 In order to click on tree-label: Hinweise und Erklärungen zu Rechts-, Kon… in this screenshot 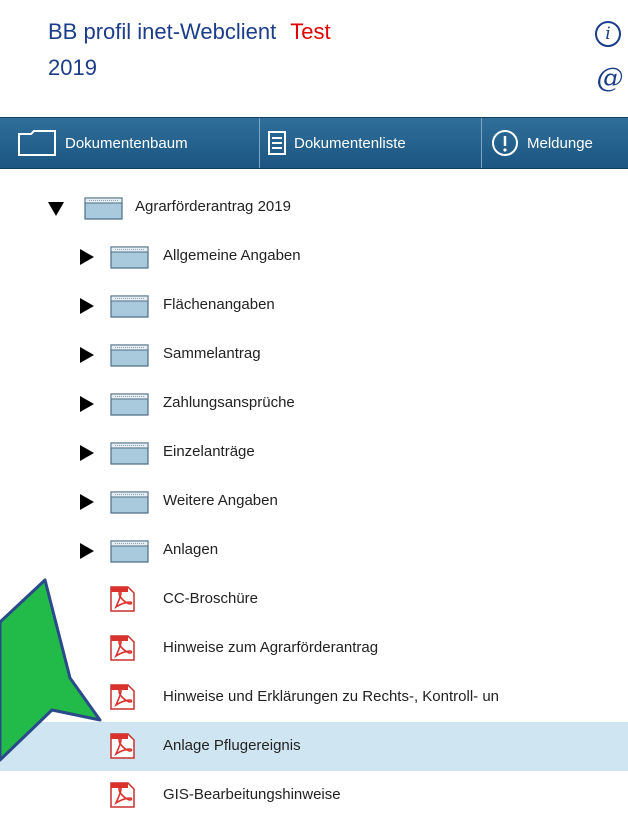, I will do `click(331, 697)`.